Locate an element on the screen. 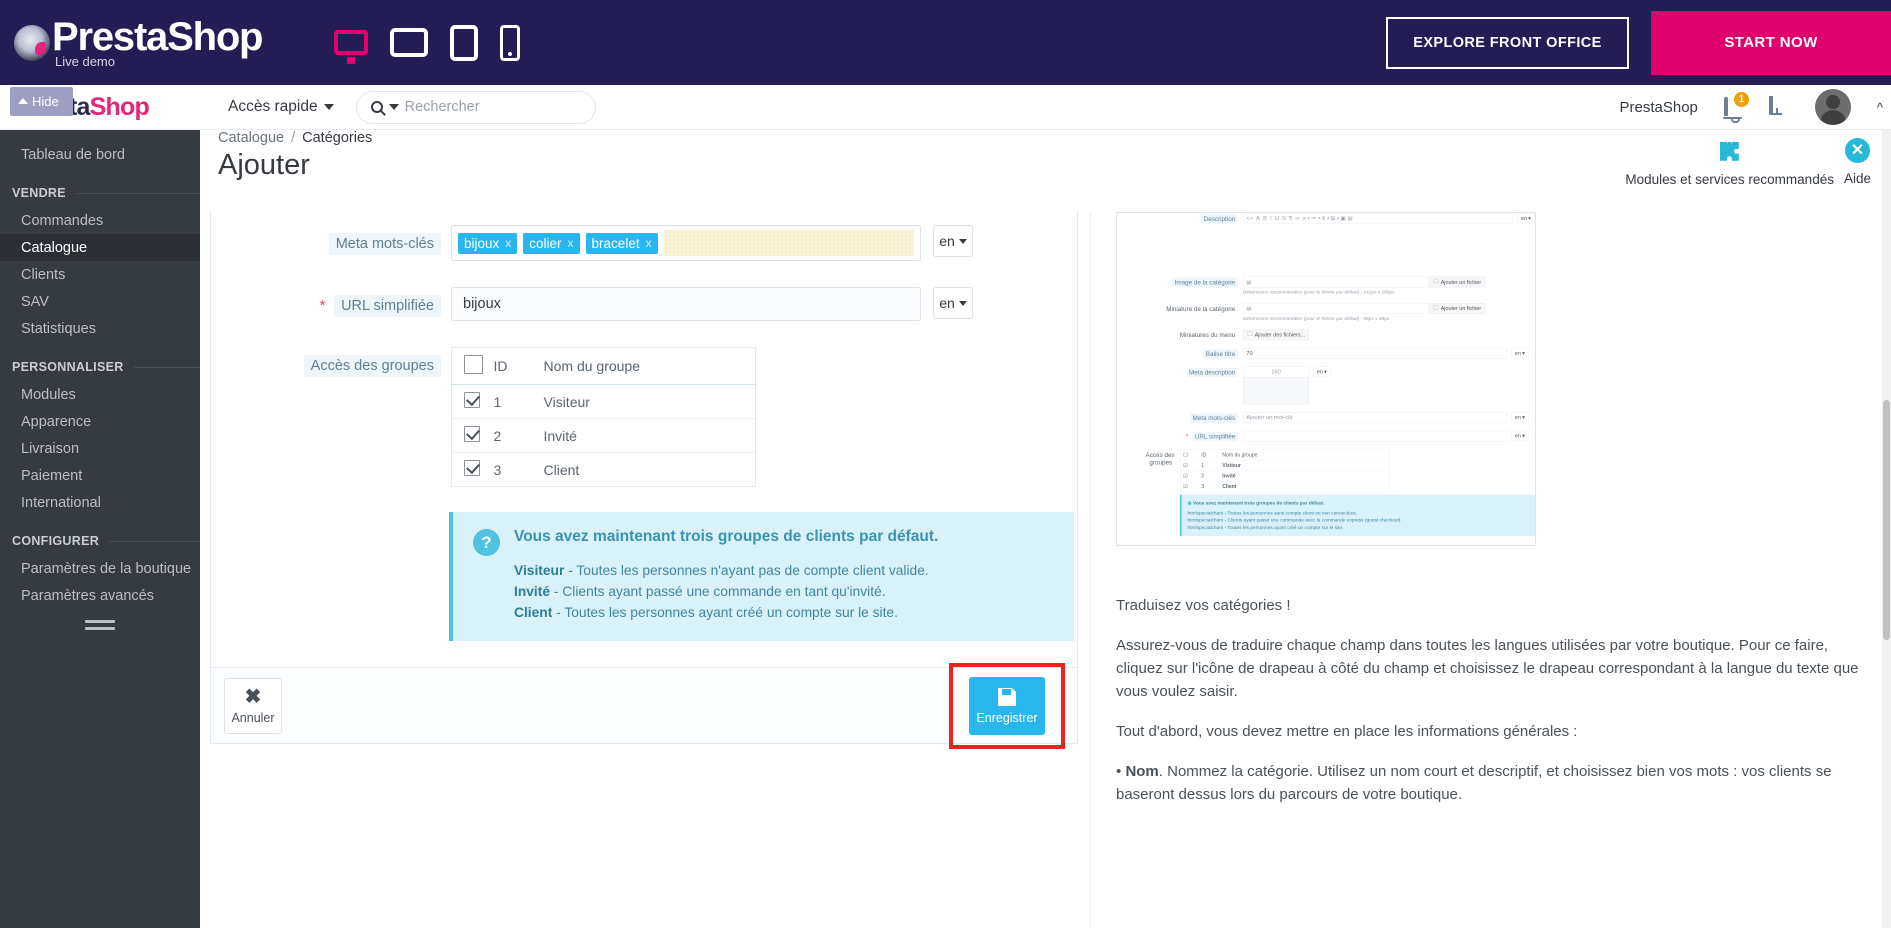 This screenshot has height=928, width=1891. table-row: 3 Client is located at coordinates (604, 470).